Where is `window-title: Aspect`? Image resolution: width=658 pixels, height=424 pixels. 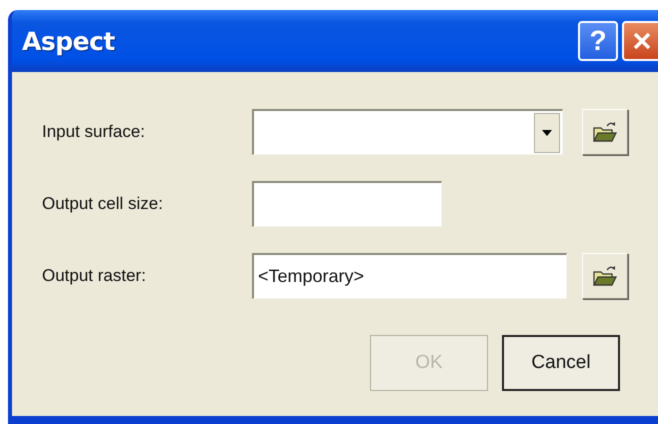
window-title: Aspect is located at coordinates (68, 41).